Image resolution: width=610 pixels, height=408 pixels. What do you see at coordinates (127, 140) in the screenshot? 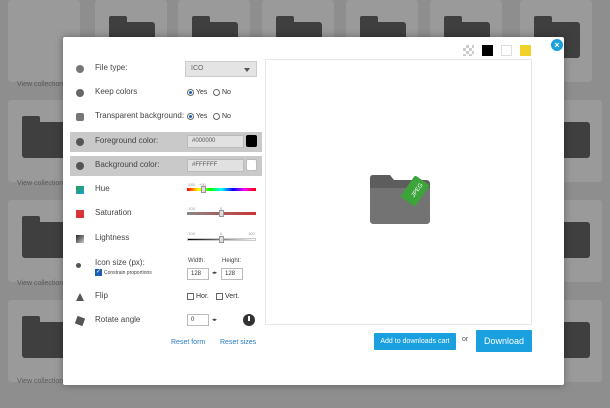
I see `foreground-color-label: Foreground color:` at bounding box center [127, 140].